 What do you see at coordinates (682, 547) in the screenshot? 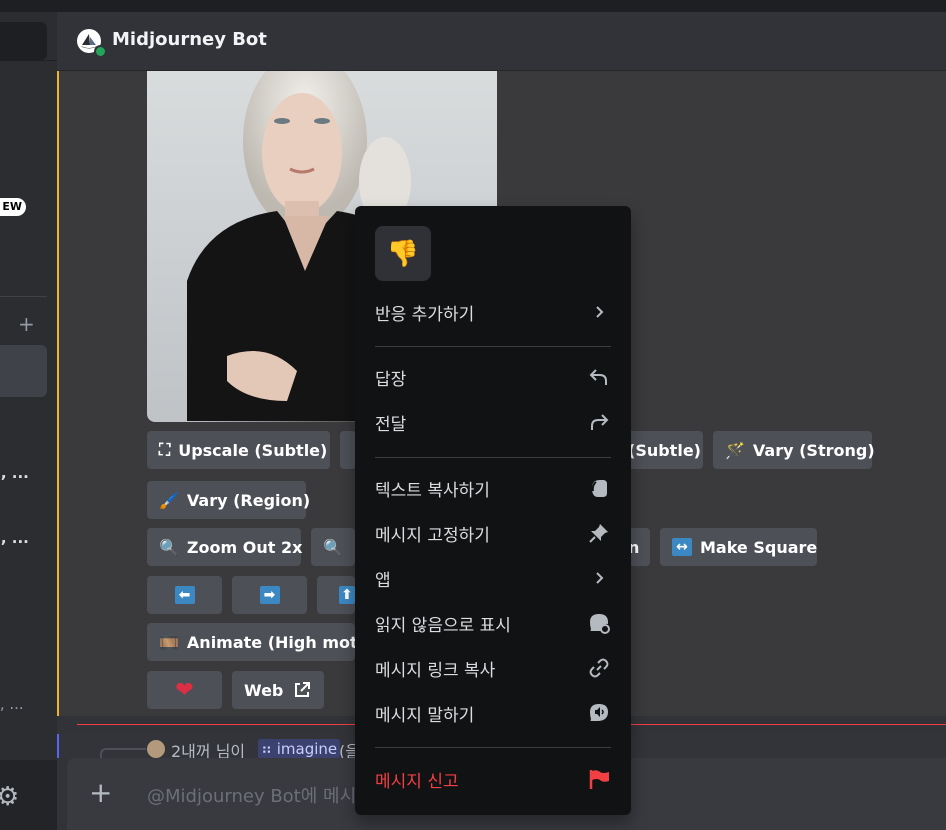
I see `left-right-arrow-icon: ↔` at bounding box center [682, 547].